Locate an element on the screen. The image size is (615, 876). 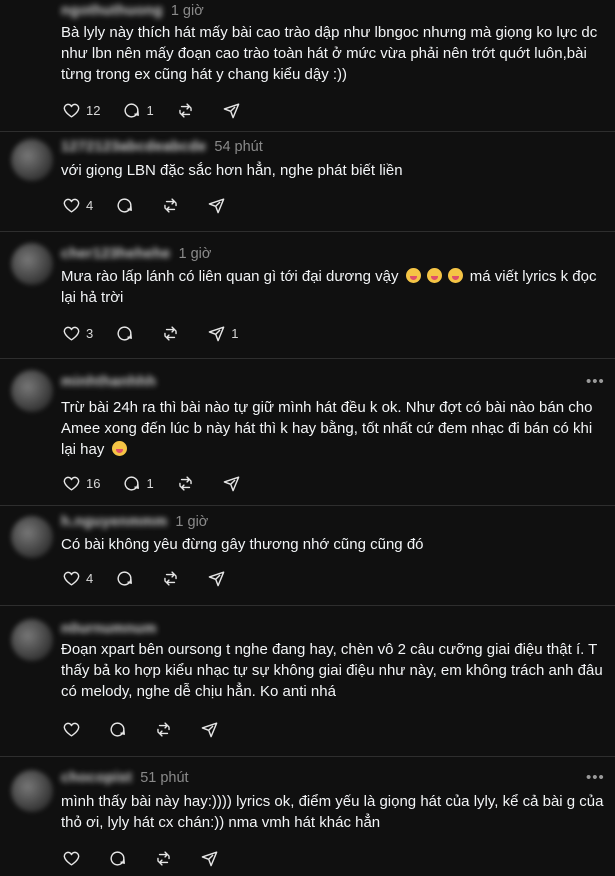
post-header: 1272123abcdeabcde 54 phút is located at coordinates (162, 147).